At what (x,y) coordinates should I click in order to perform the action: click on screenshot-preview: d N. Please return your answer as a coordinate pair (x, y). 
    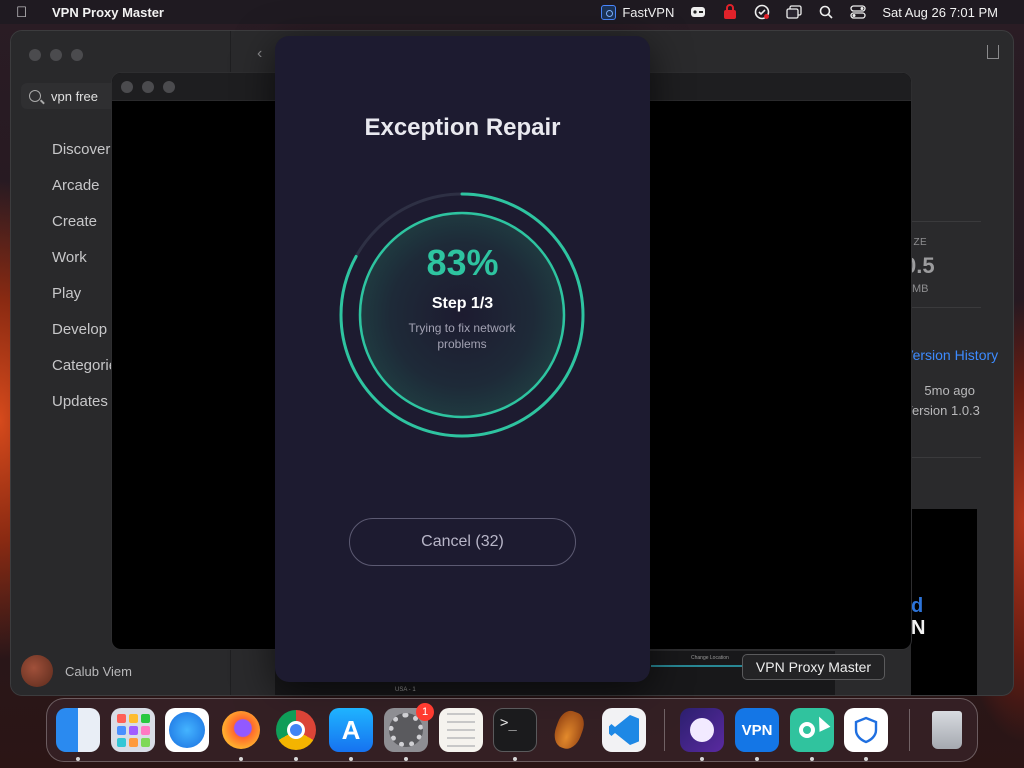
    Looking at the image, I should click on (944, 602).